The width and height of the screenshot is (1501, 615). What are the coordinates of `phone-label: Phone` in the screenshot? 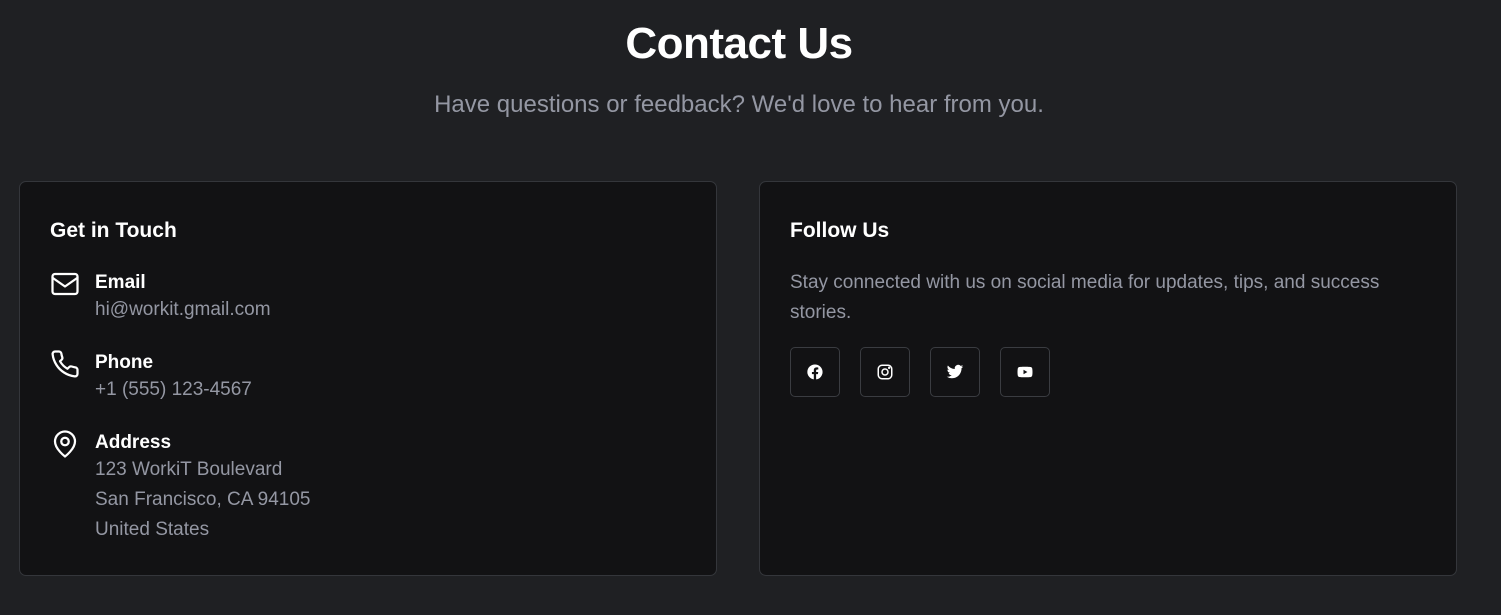 It's located at (124, 362).